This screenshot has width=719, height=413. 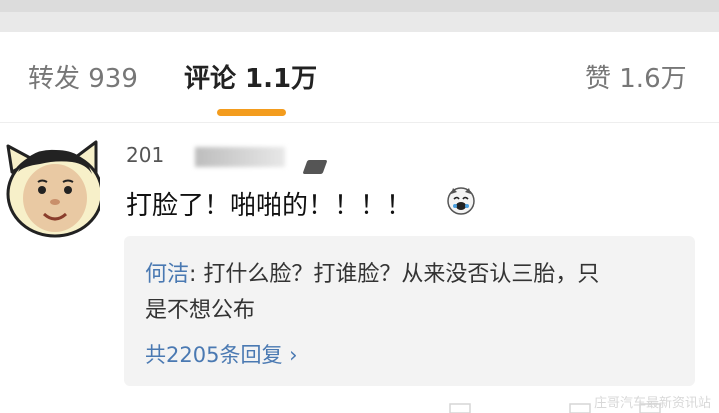 I want to click on tab-repost: 转发 939, so click(x=83, y=76).